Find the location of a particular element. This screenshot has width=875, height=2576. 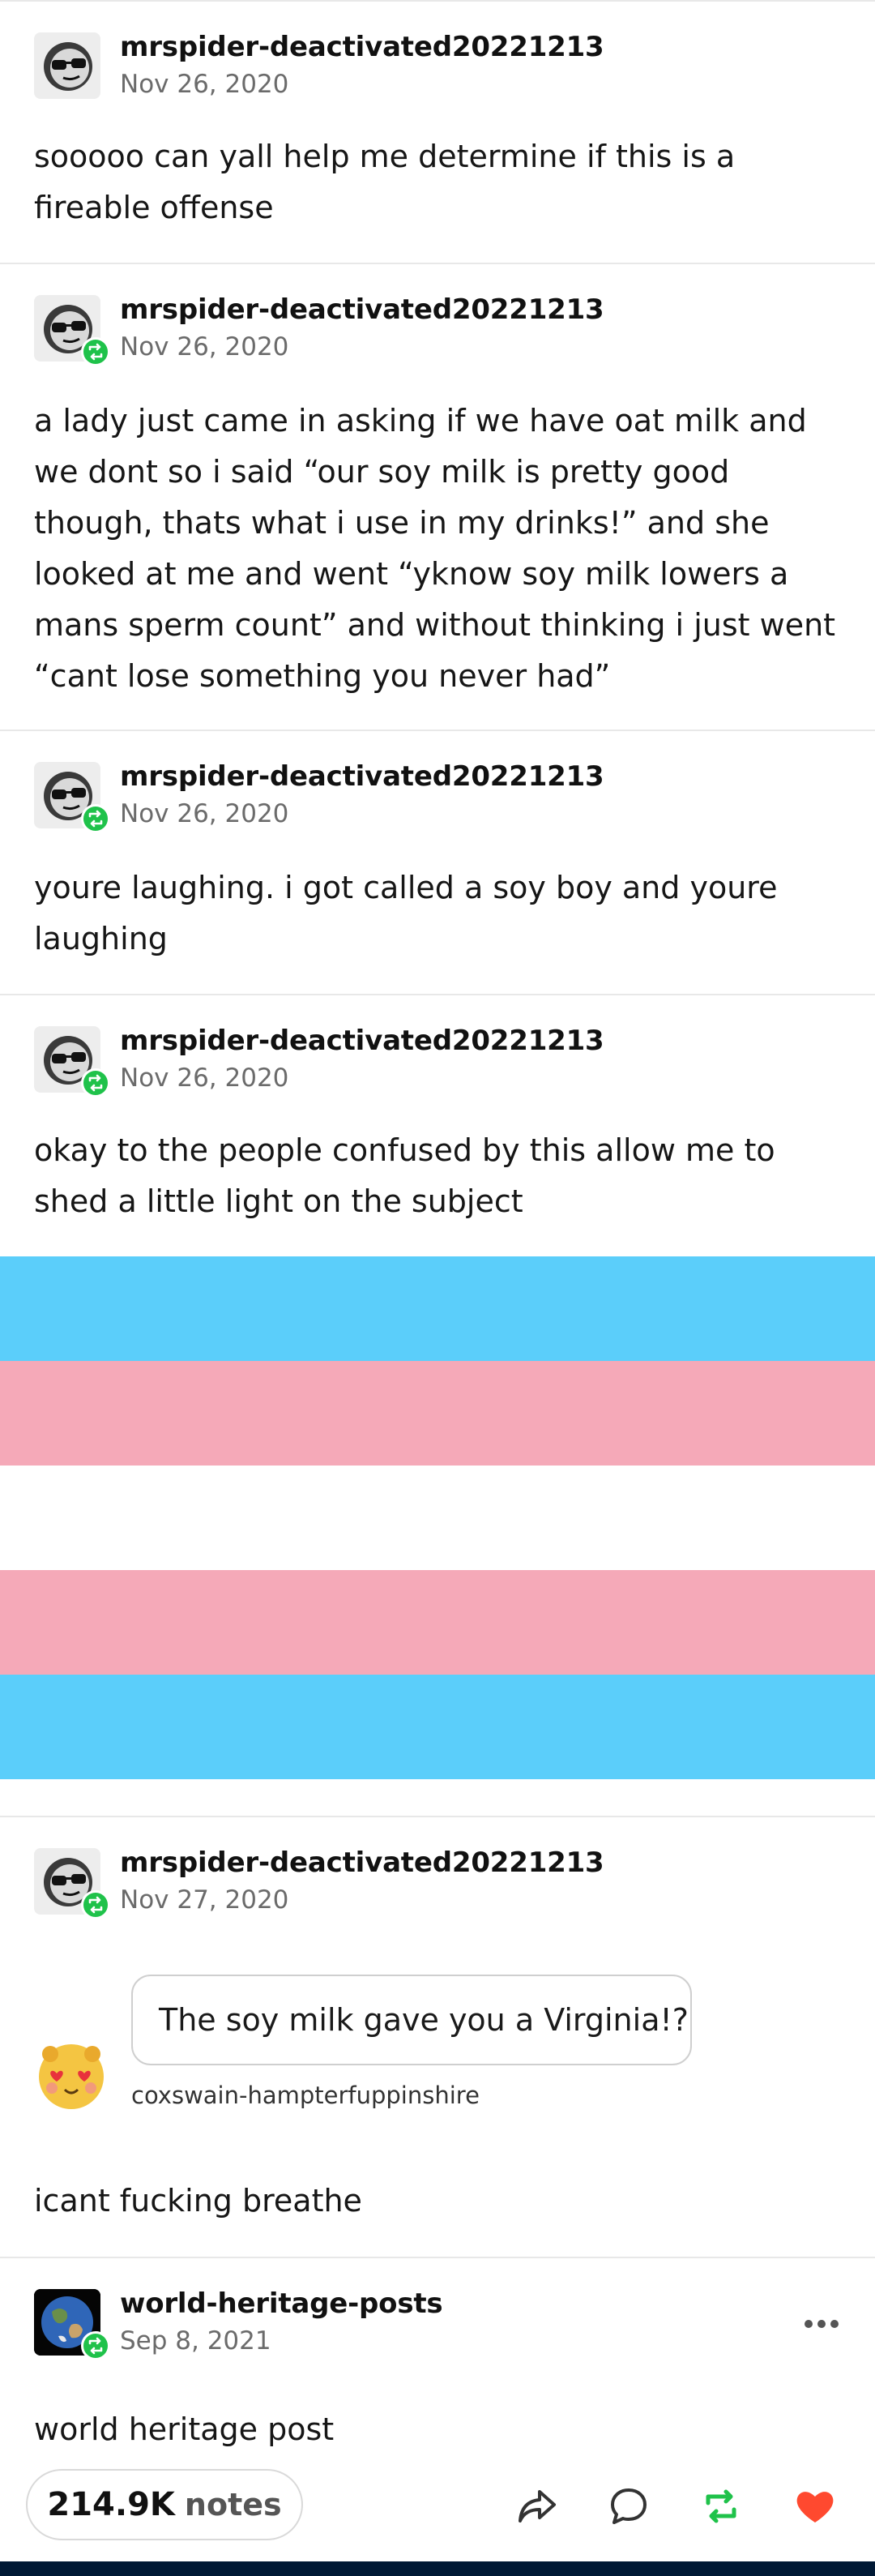

reply-icon is located at coordinates (628, 2506).